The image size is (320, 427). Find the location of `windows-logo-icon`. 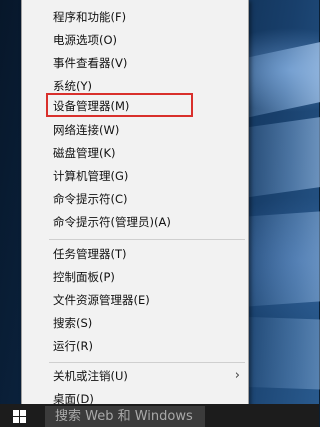

windows-logo-icon is located at coordinates (20, 416).